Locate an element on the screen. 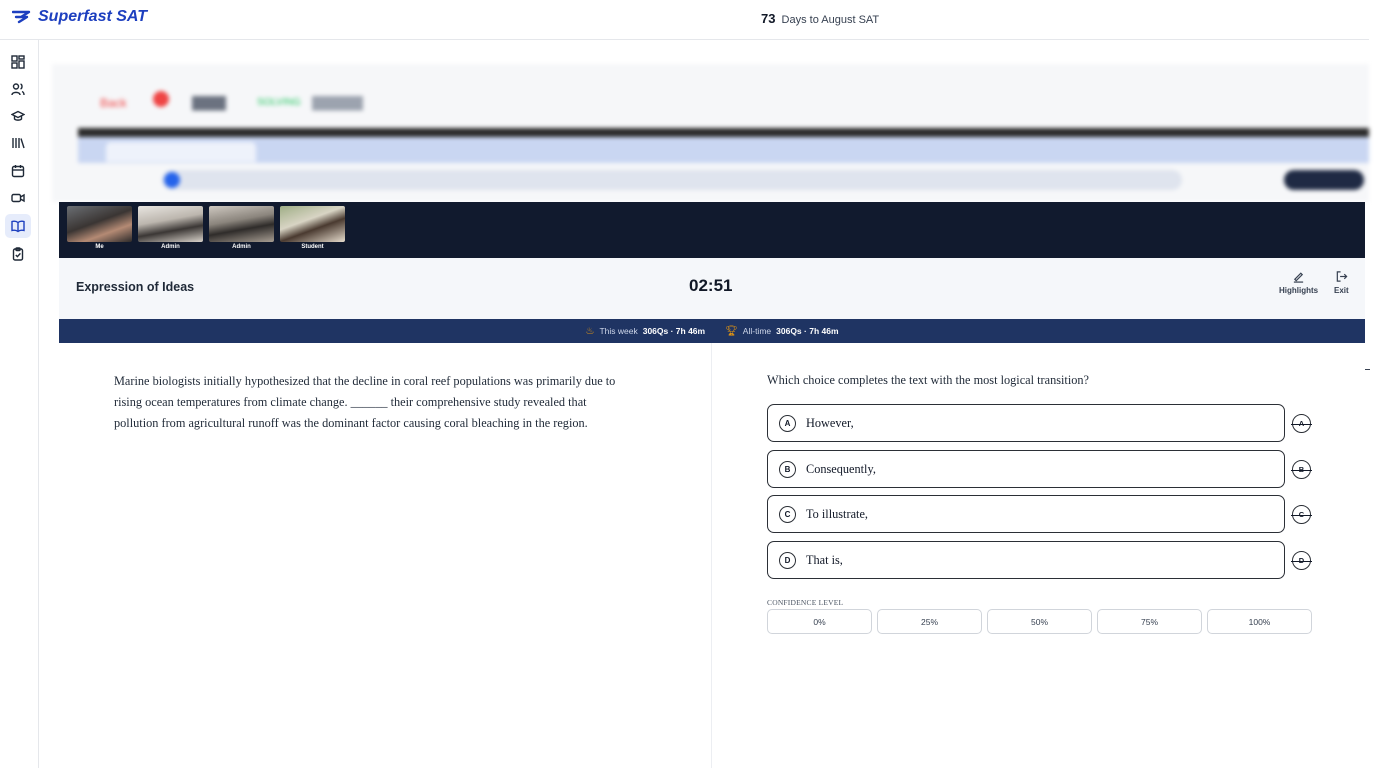  library-icon is located at coordinates (18, 143).